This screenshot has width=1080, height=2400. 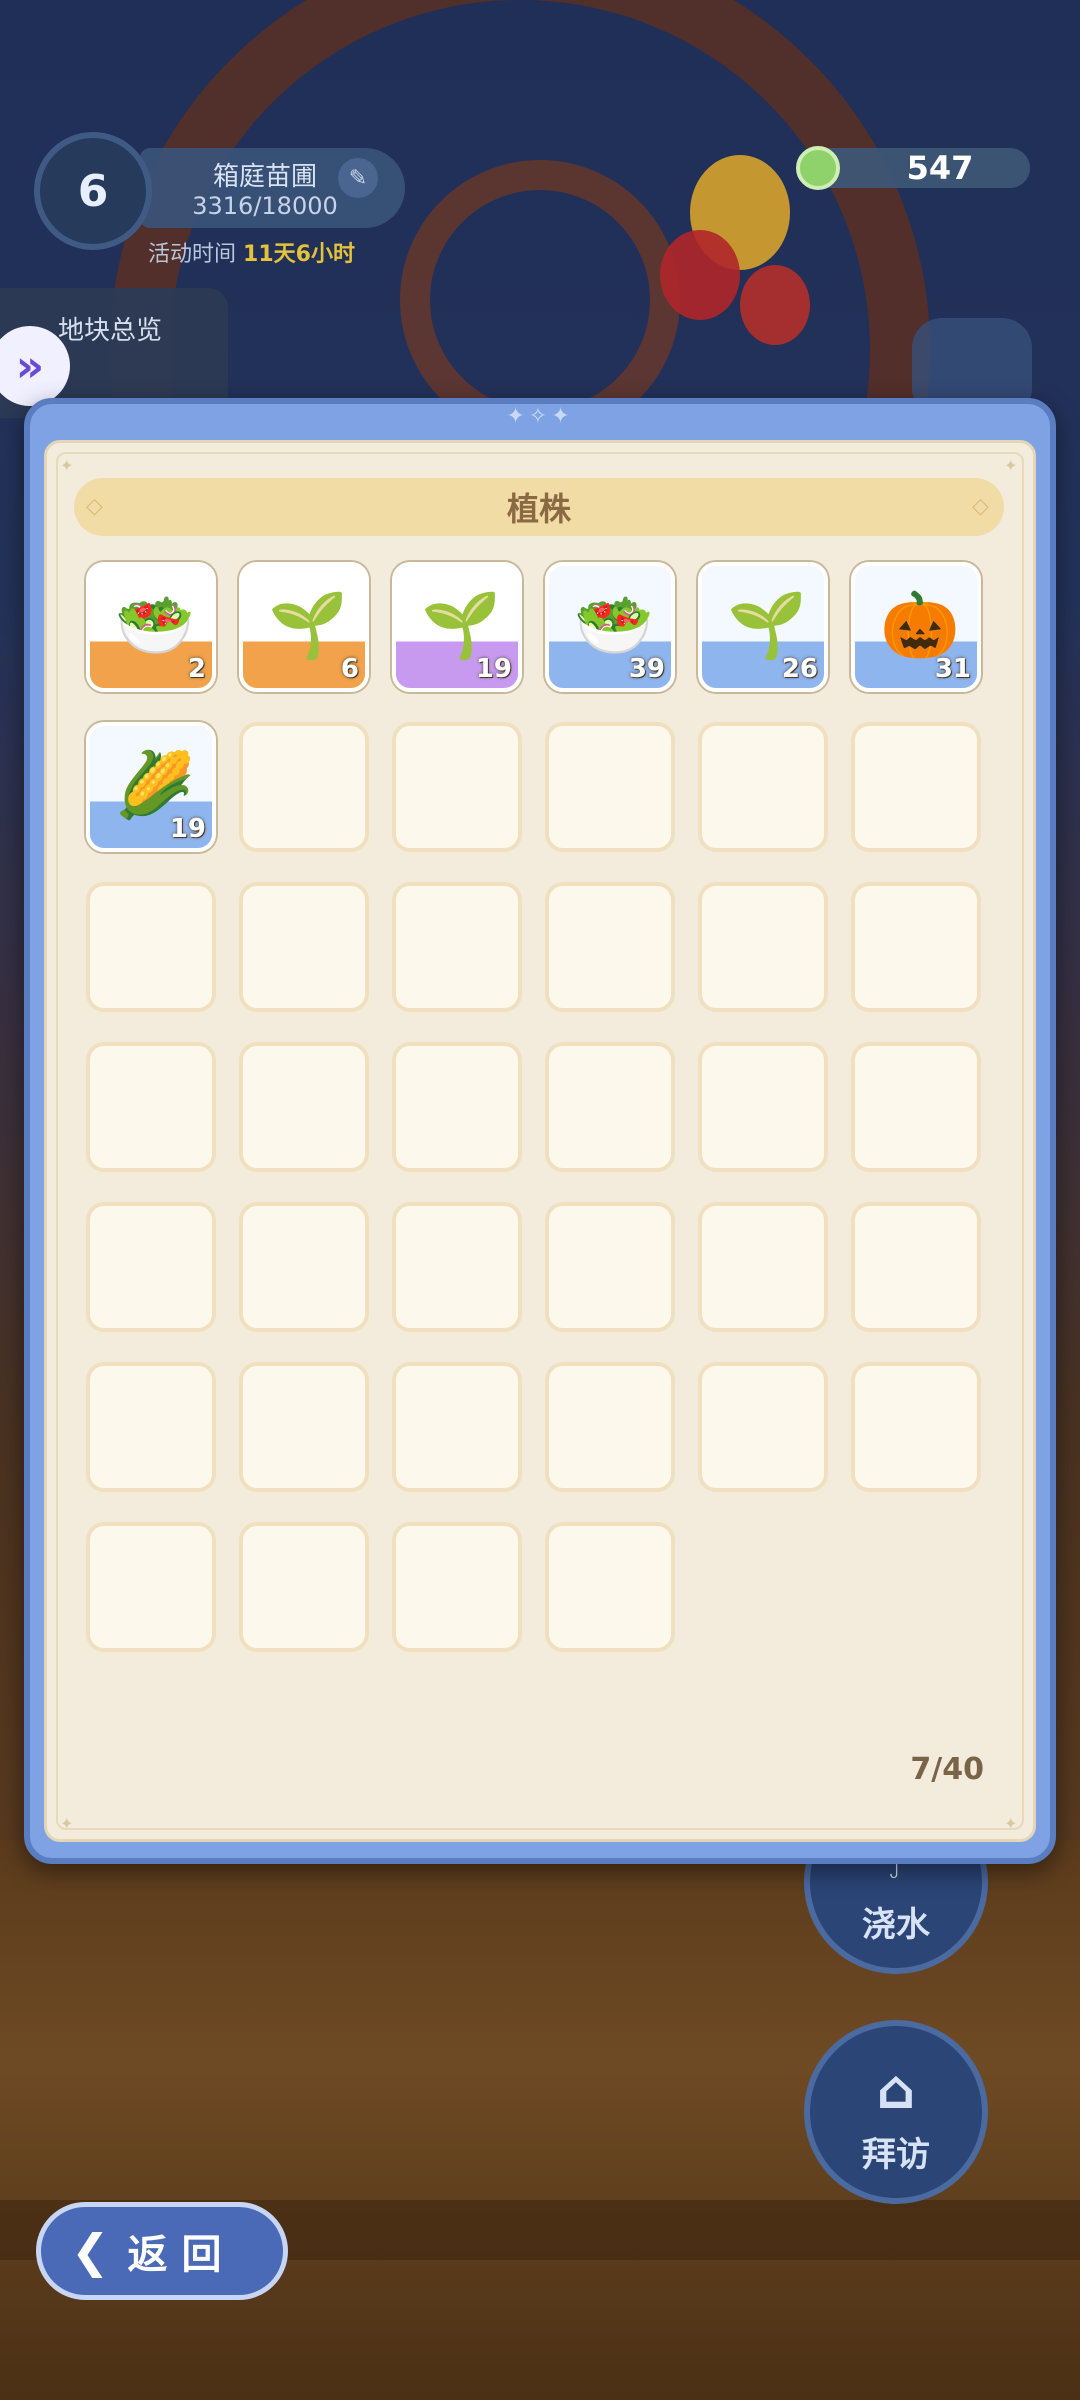 I want to click on lime-currency-icon, so click(x=818, y=168).